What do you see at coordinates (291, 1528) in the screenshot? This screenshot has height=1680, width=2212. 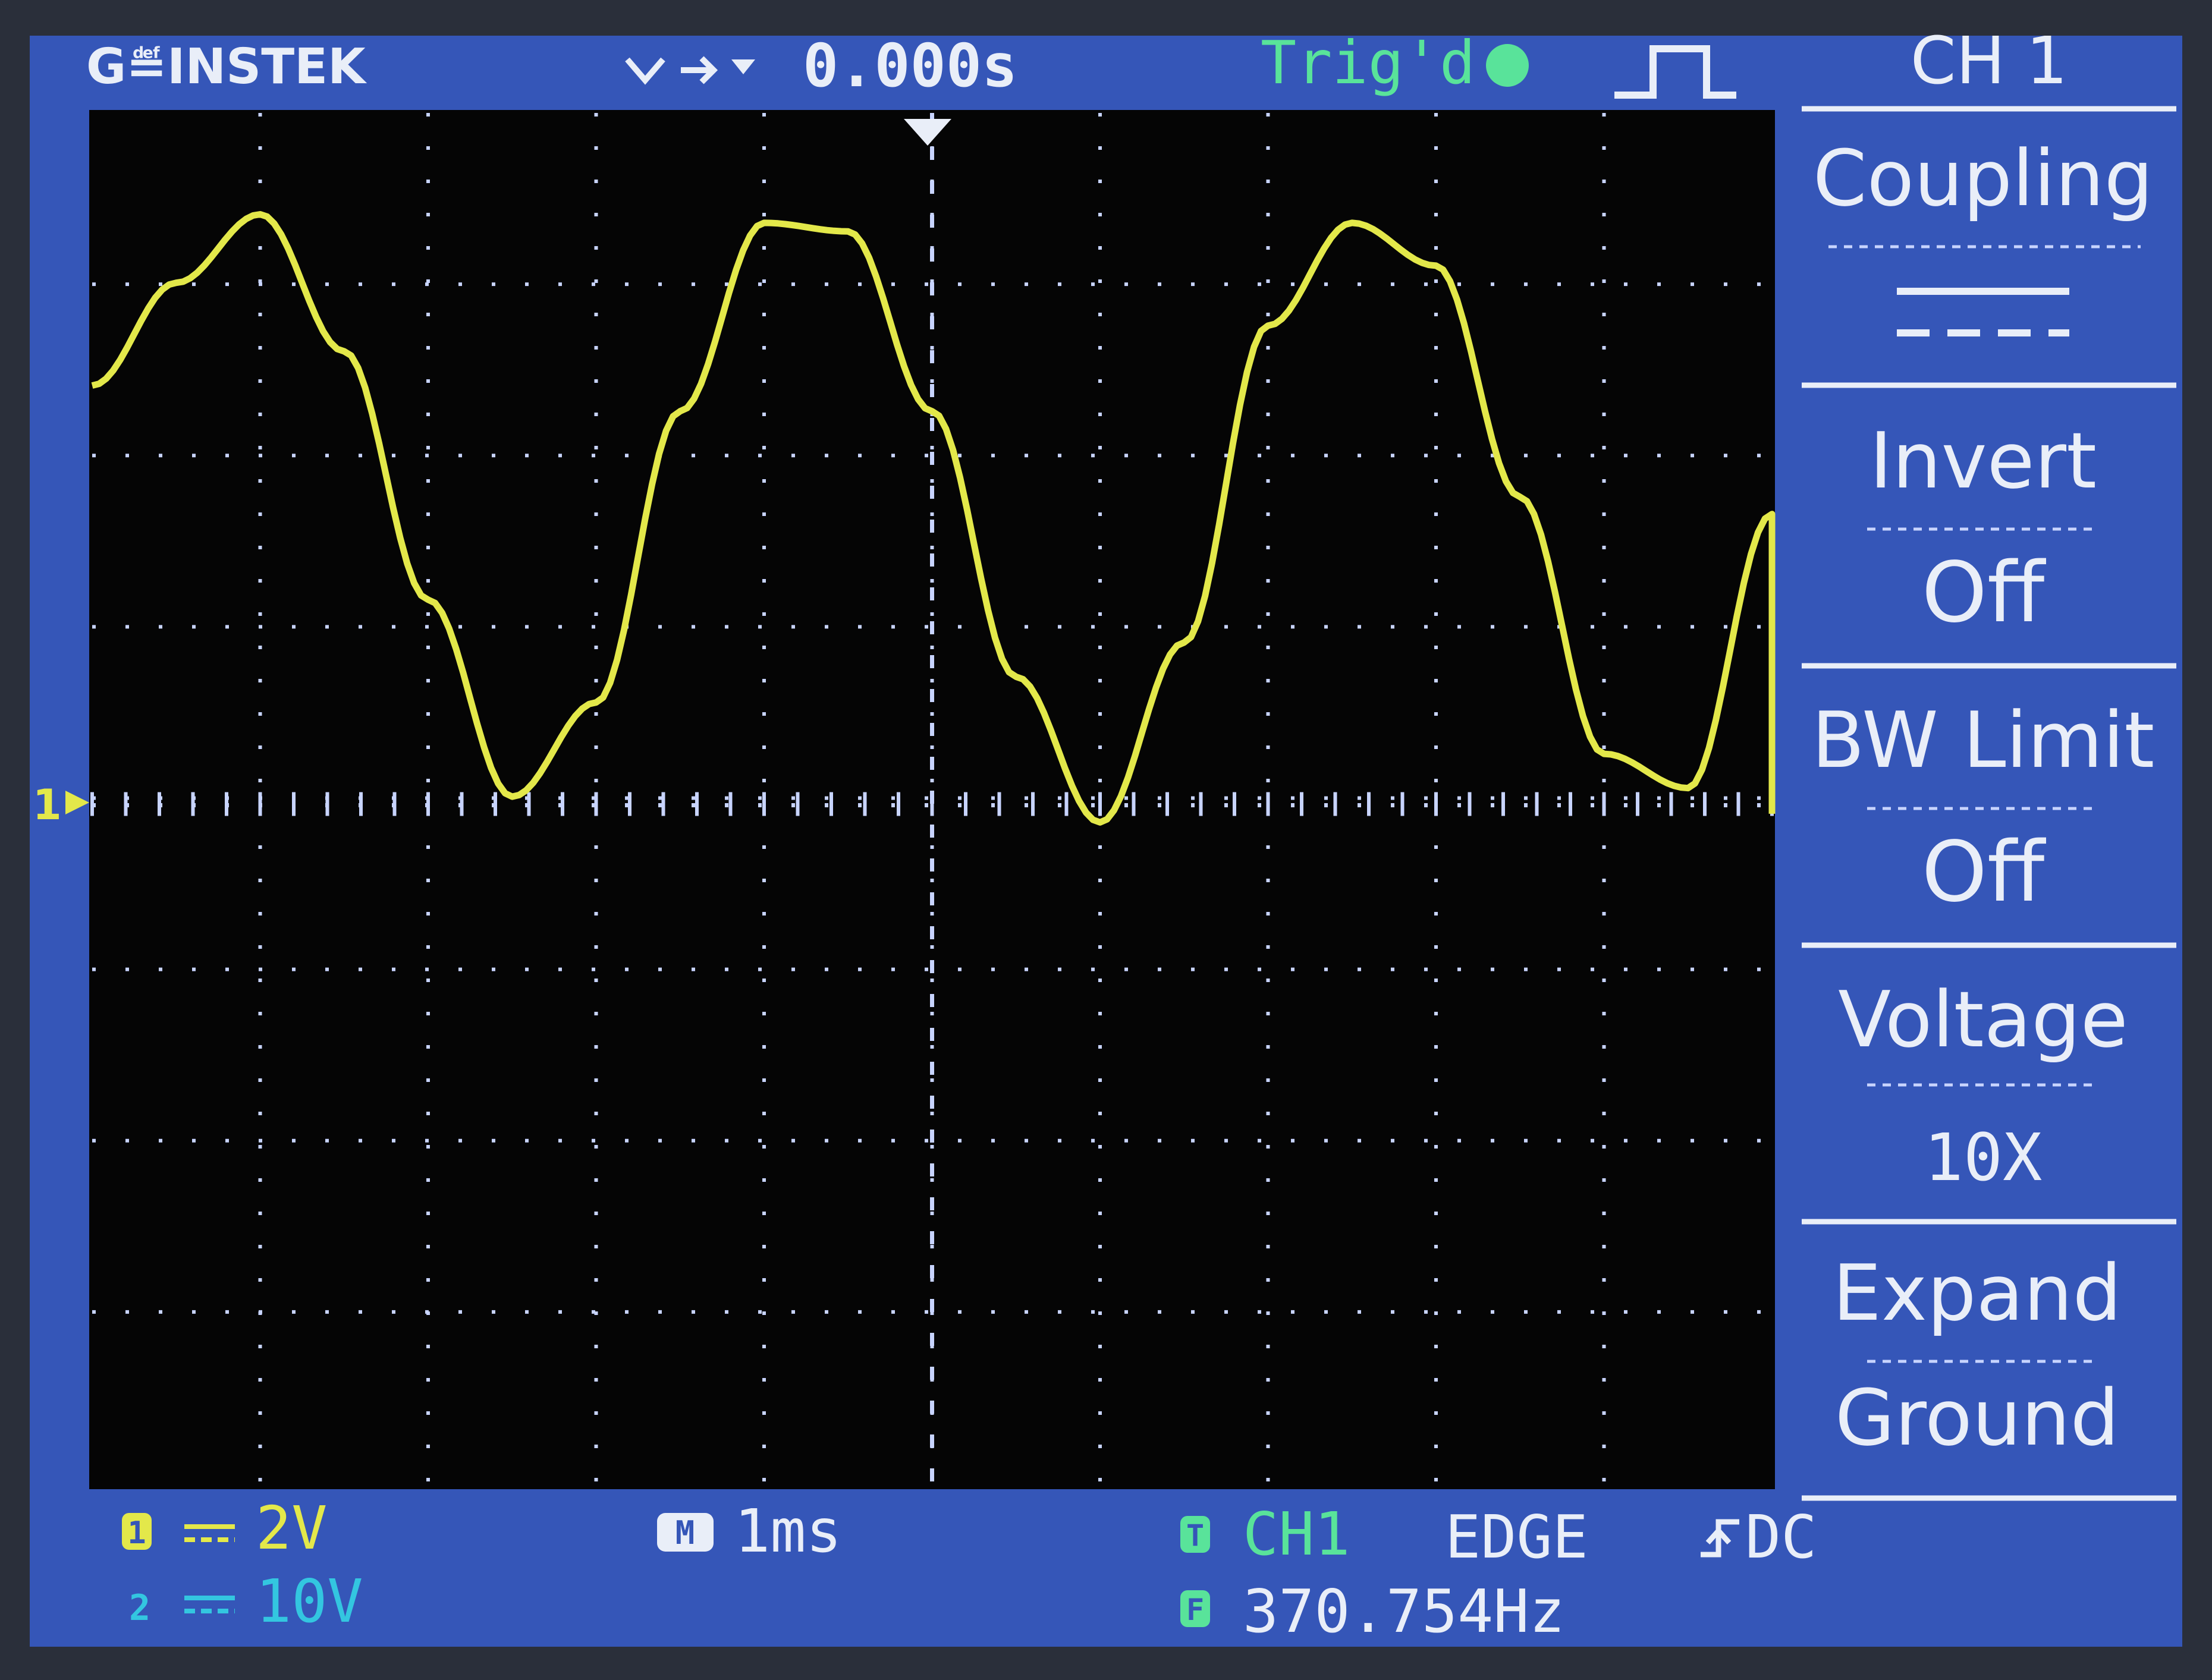 I see `ch1-scale-readout: 2V` at bounding box center [291, 1528].